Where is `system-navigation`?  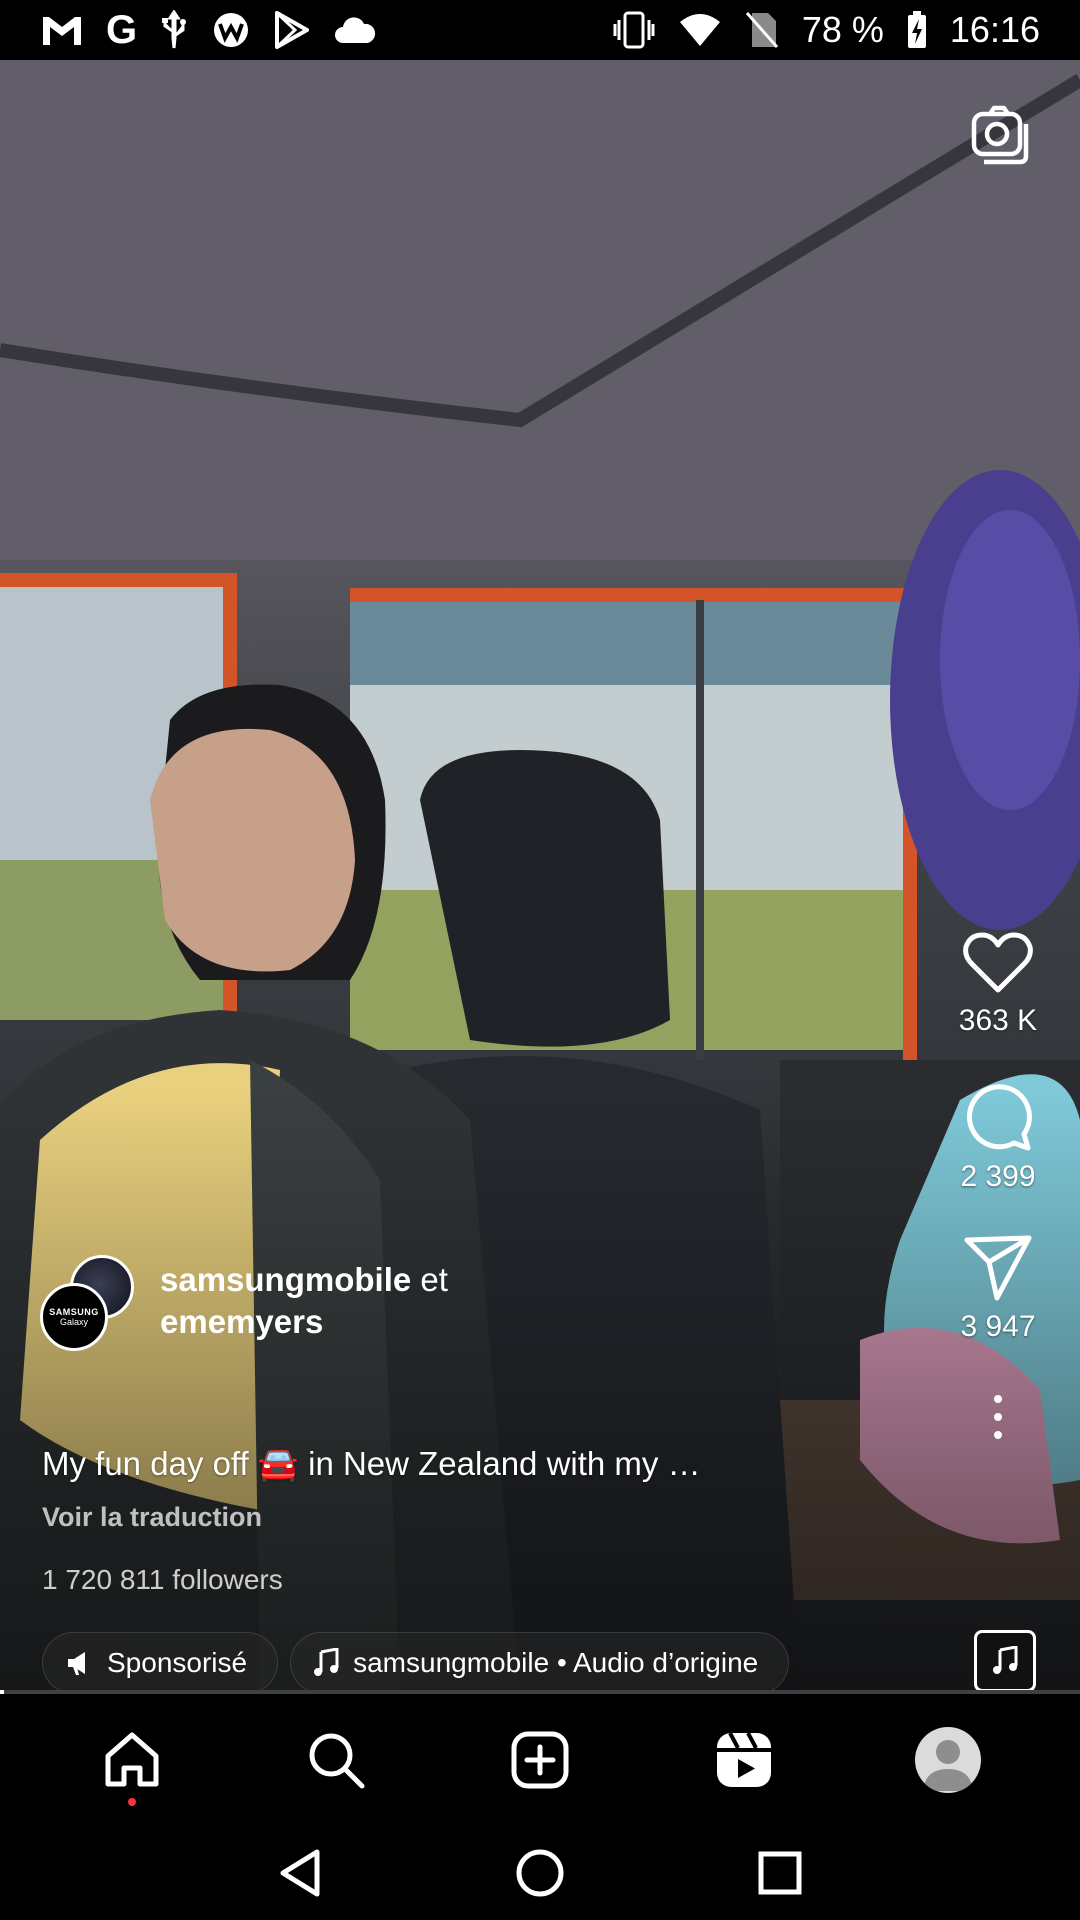
system-navigation is located at coordinates (540, 1873).